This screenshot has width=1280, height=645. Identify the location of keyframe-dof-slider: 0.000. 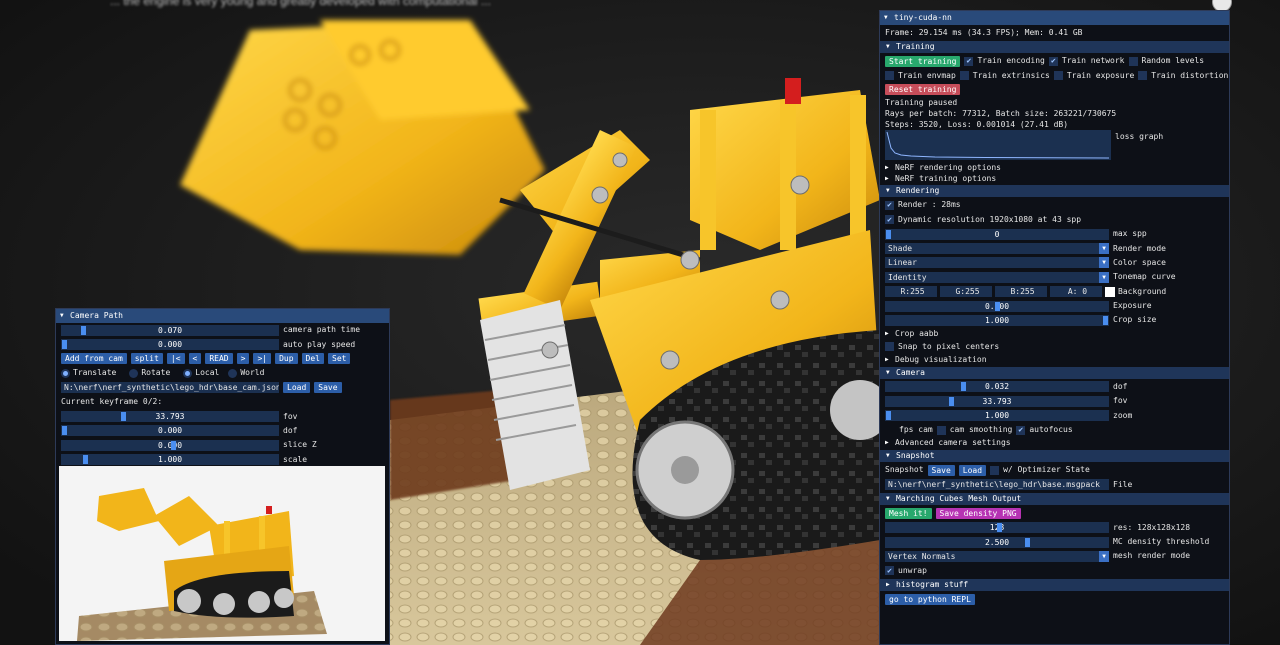
(170, 431).